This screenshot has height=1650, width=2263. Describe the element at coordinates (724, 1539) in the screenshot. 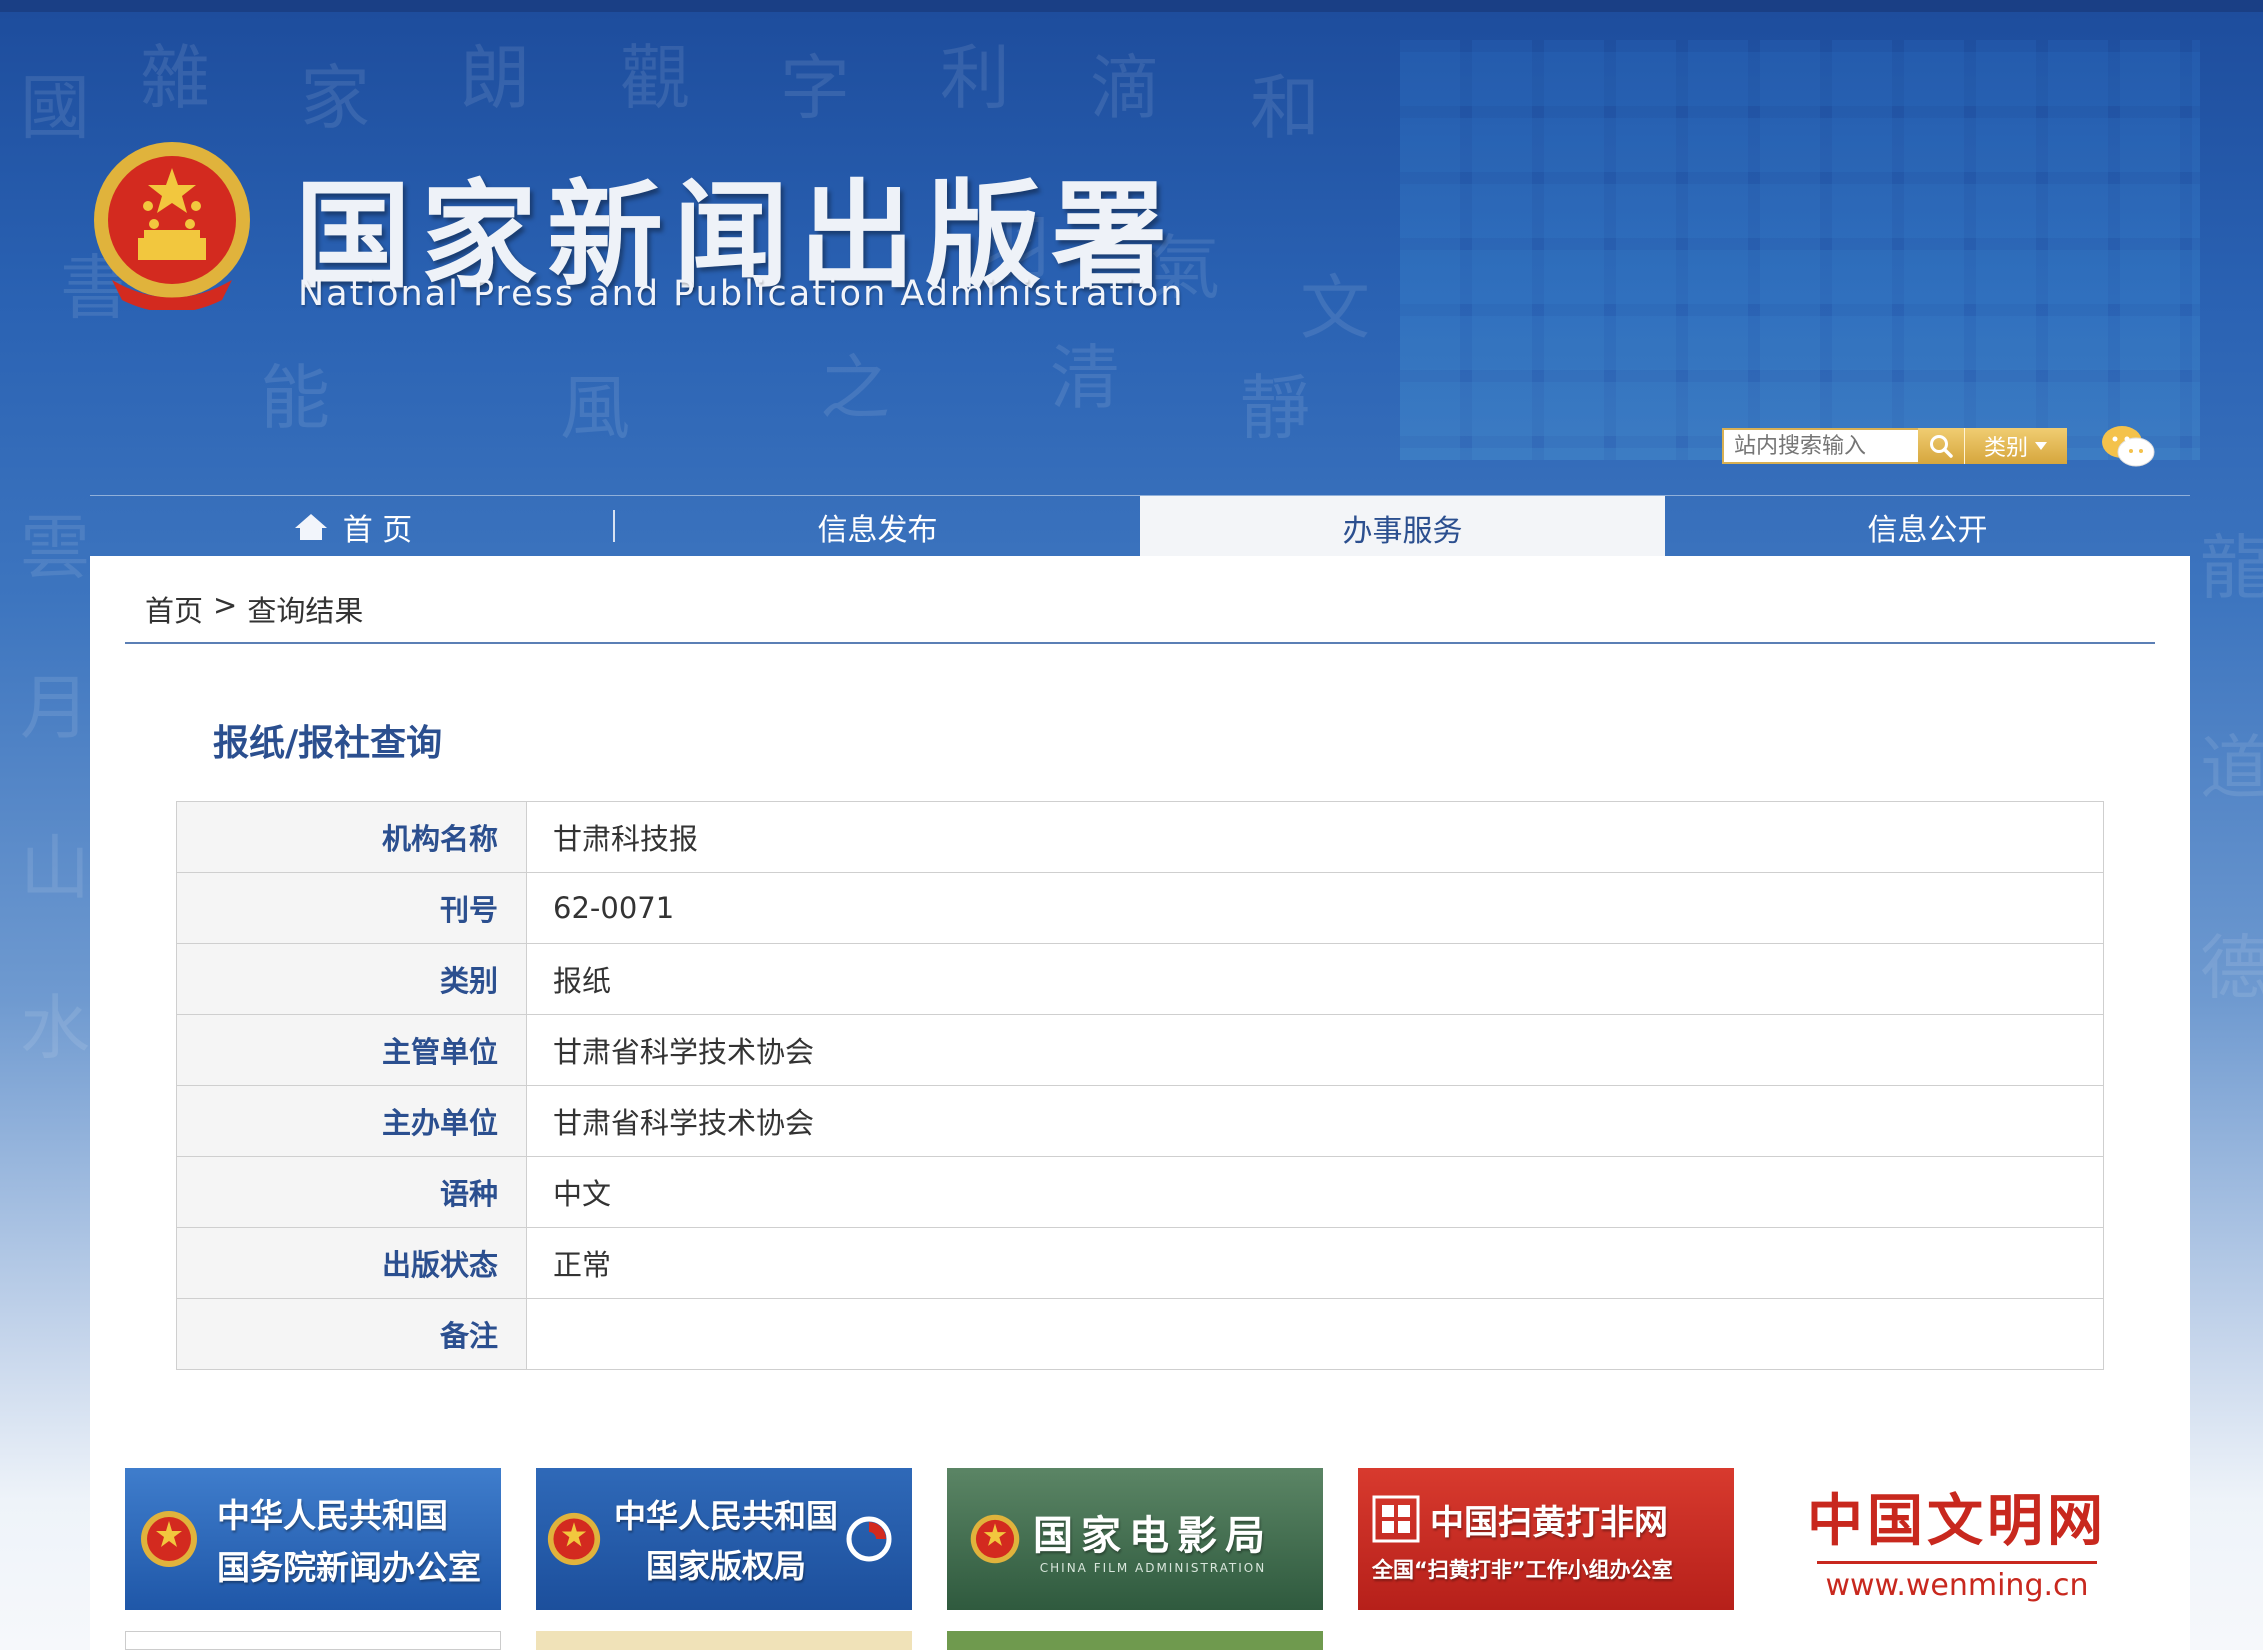

I see `link-ncac: 中华人民共和国 国家版权局` at that location.